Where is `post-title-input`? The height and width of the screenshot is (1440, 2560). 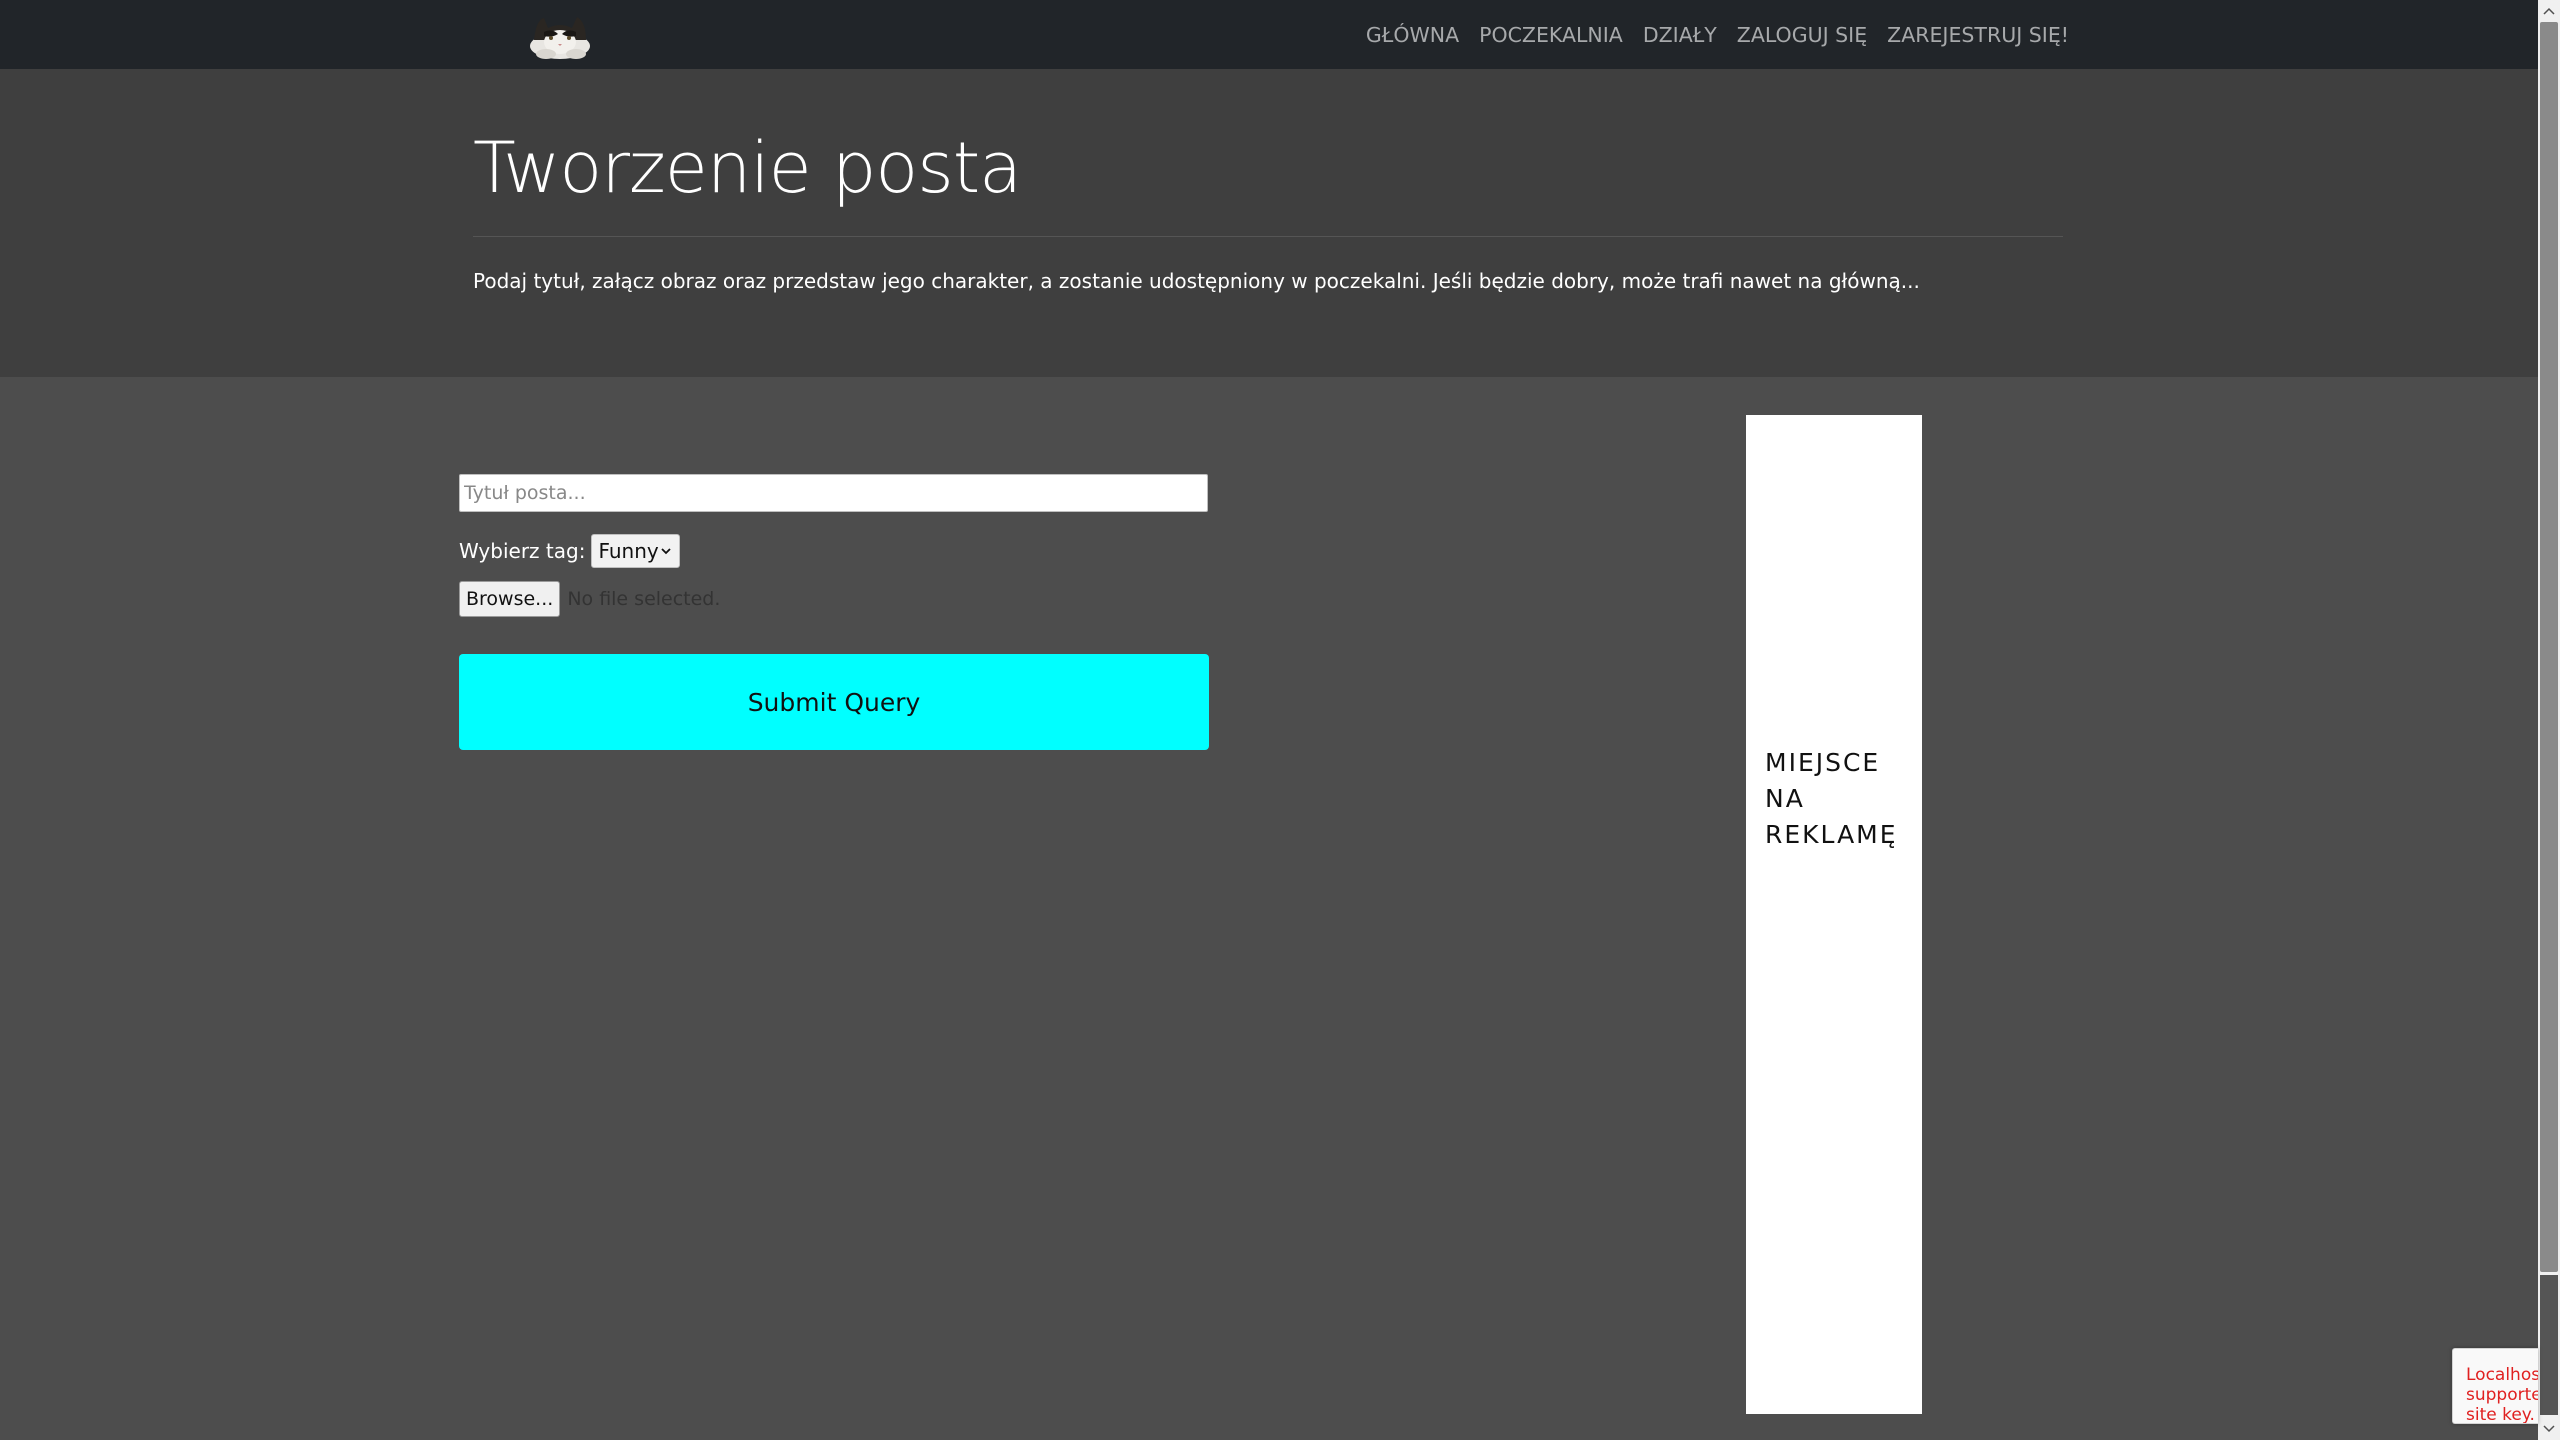 post-title-input is located at coordinates (833, 493).